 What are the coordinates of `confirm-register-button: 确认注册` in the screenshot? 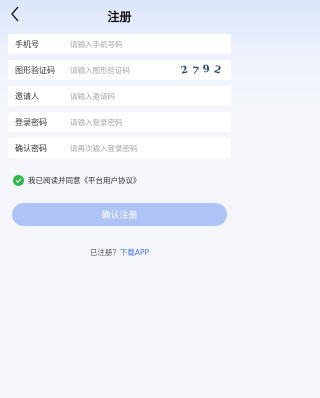 It's located at (119, 214).